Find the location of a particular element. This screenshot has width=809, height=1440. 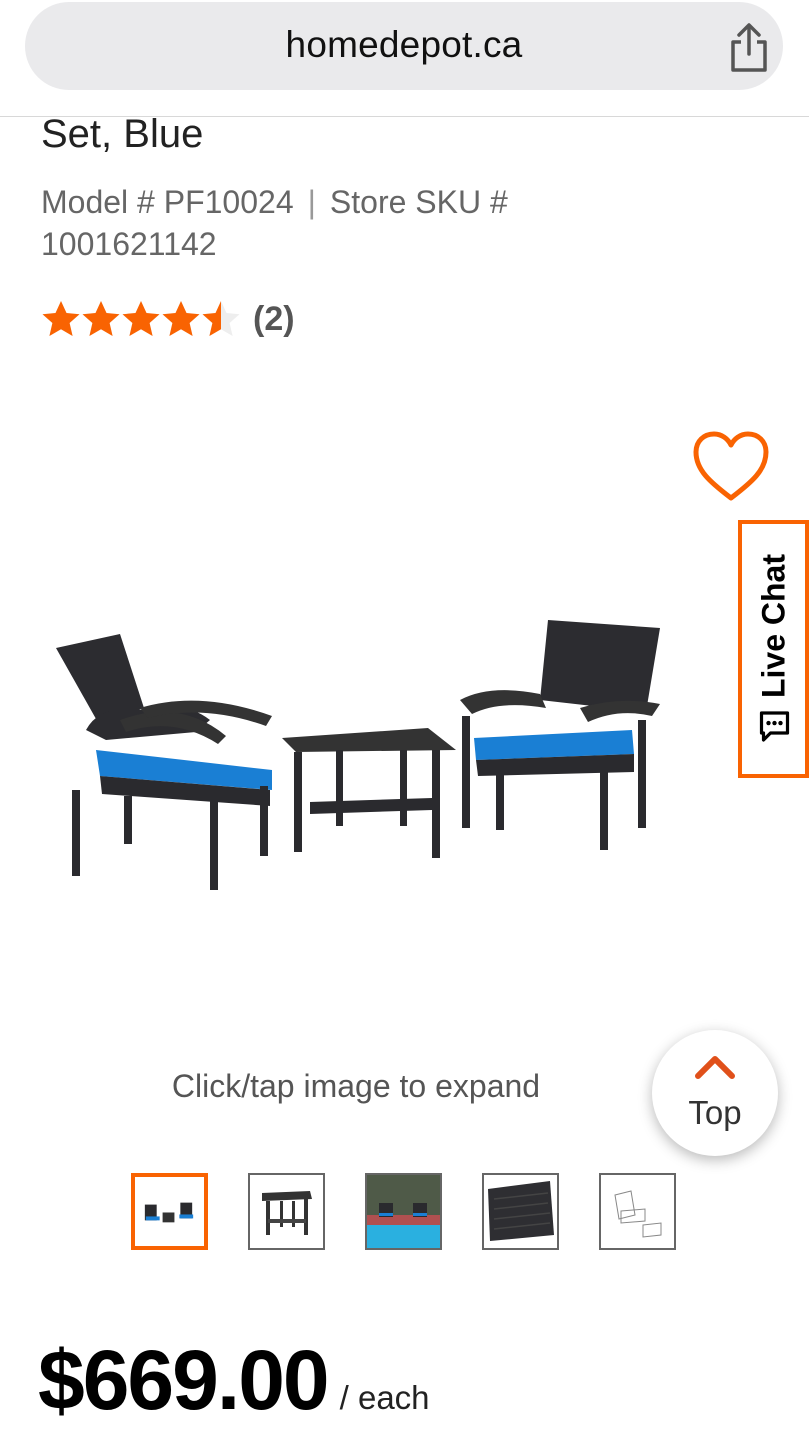

live-chat-label: Live Chat is located at coordinates (773, 626).